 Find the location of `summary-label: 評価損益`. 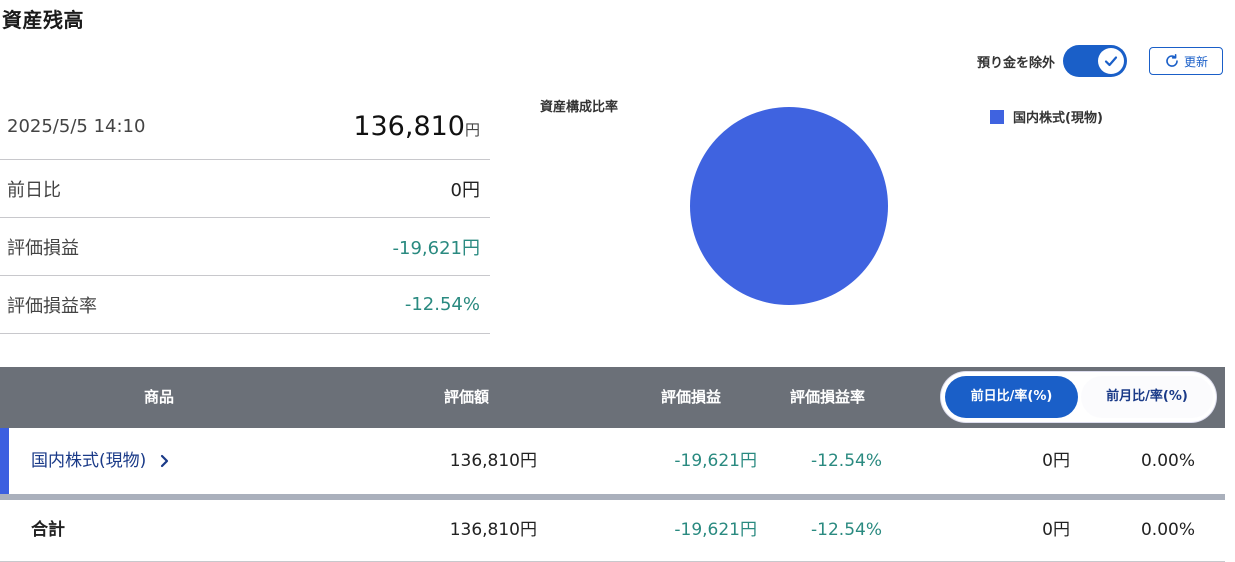

summary-label: 評価損益 is located at coordinates (43, 248).